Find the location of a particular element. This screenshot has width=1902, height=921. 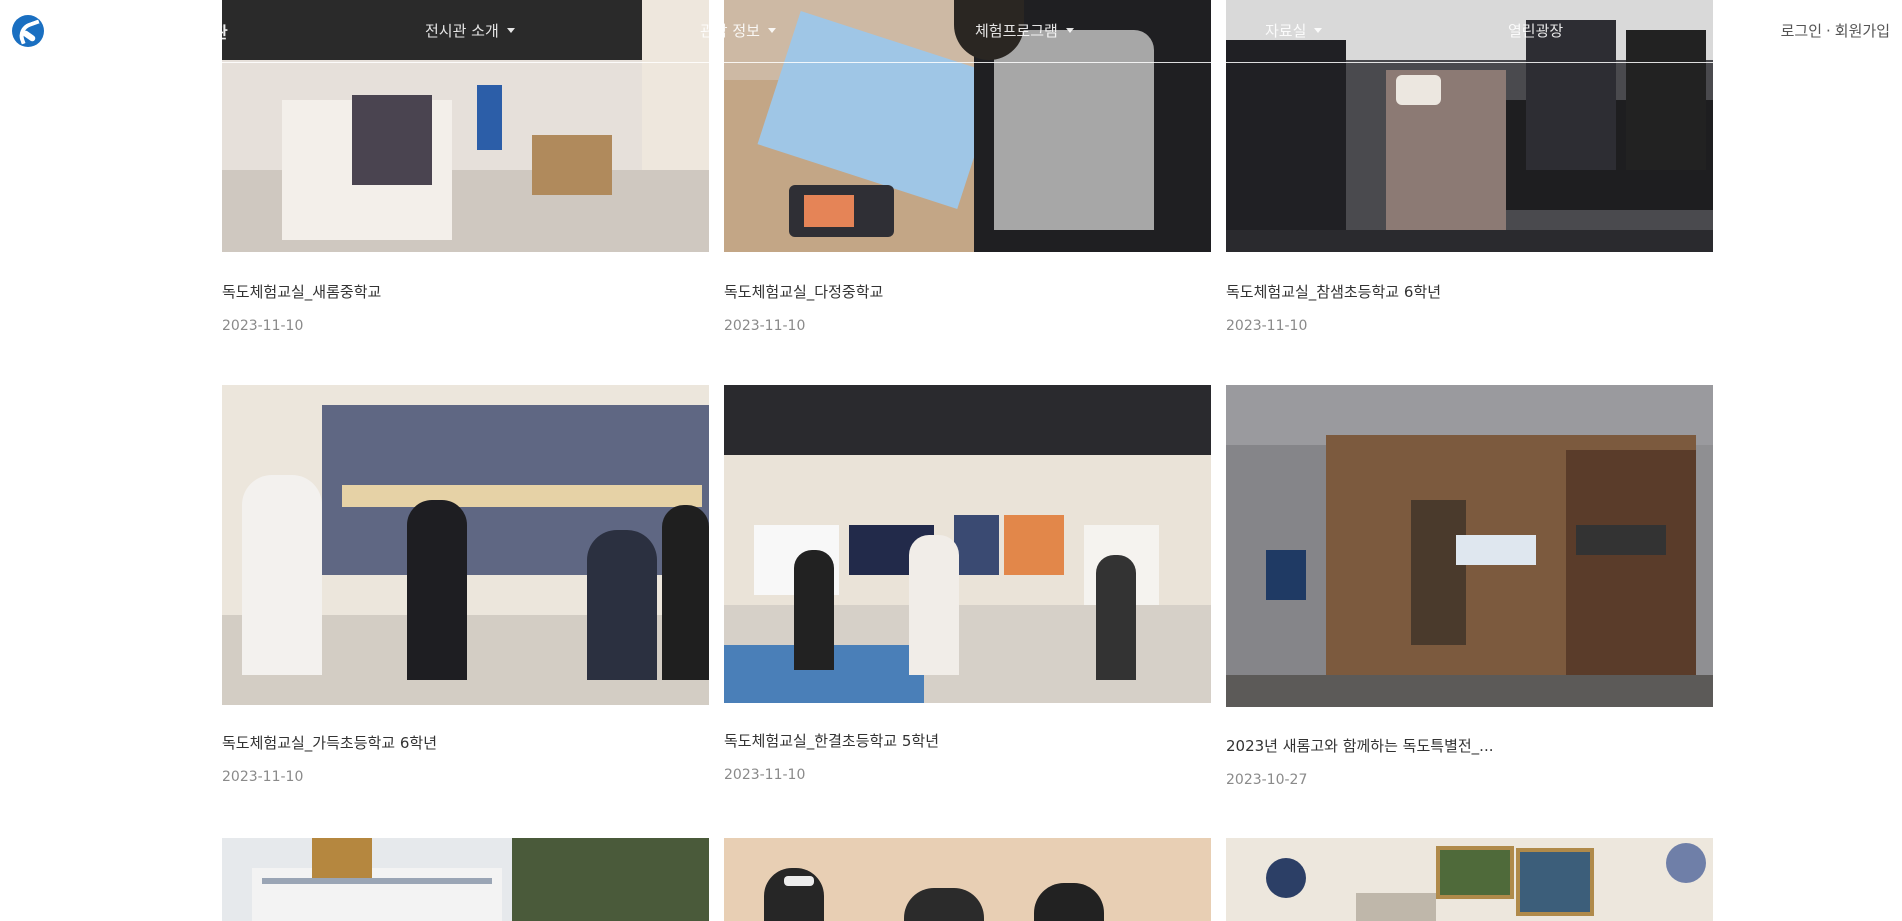

gallery-title: 독도체험교실_새롬중학교 is located at coordinates (465, 291).